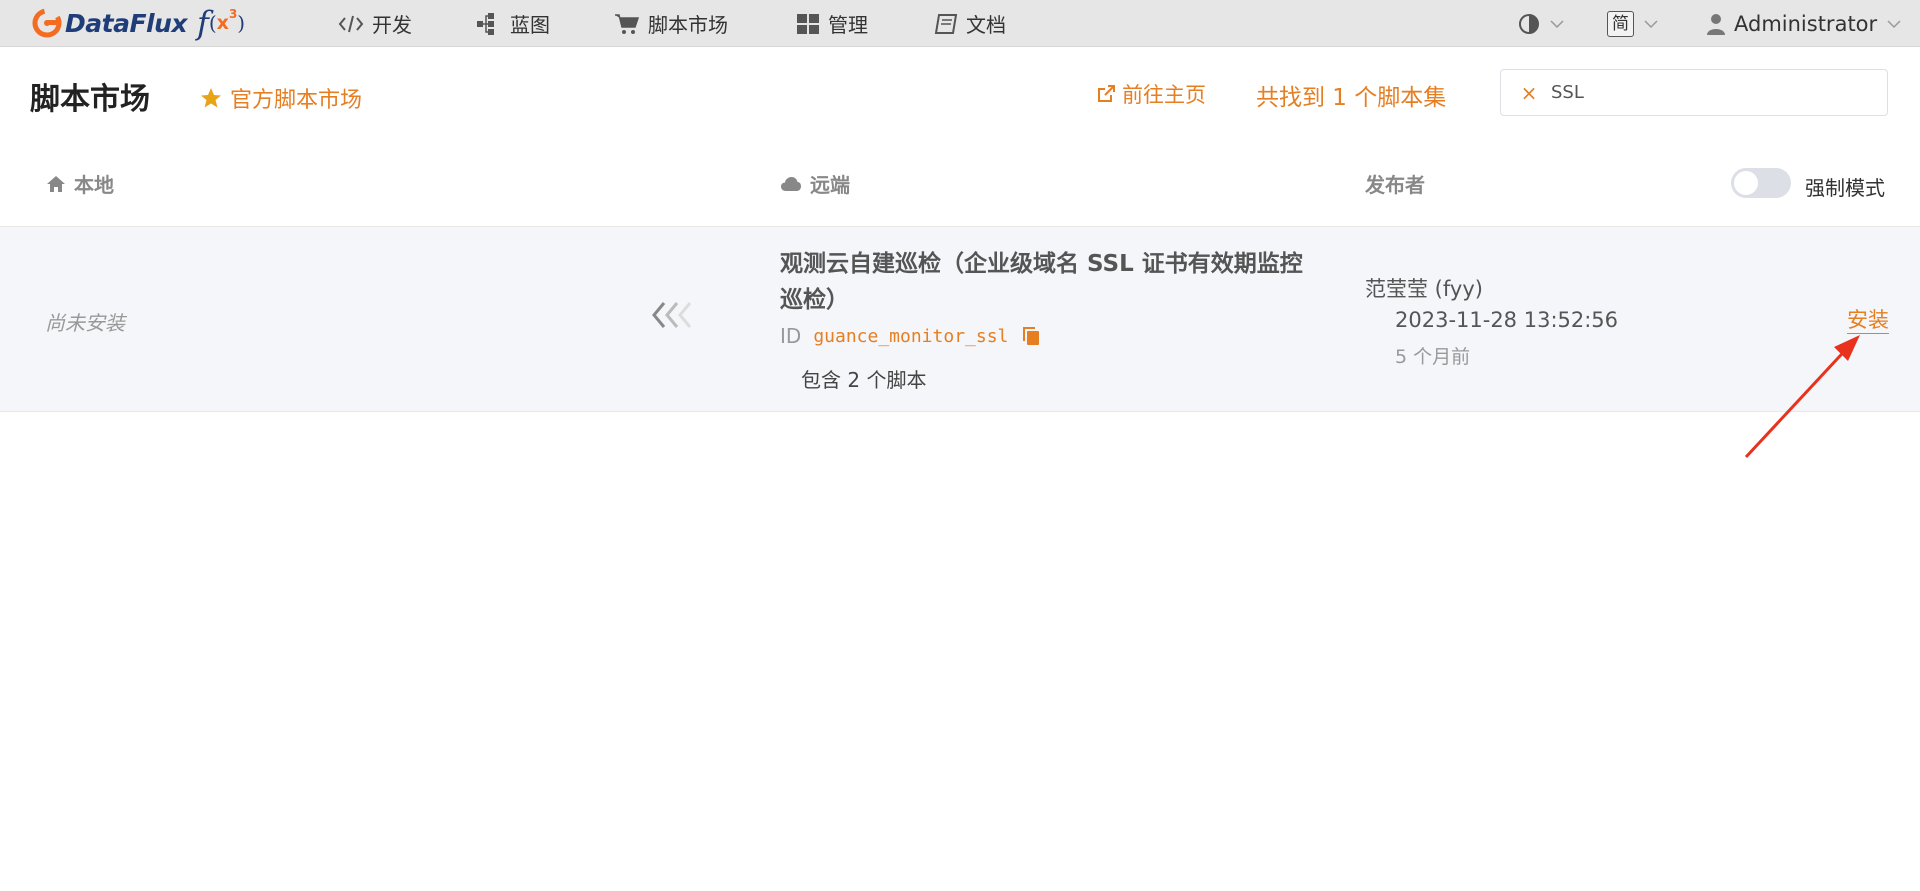 The image size is (1920, 891). Describe the element at coordinates (485, 23) in the screenshot. I see `blueprint-icon` at that location.